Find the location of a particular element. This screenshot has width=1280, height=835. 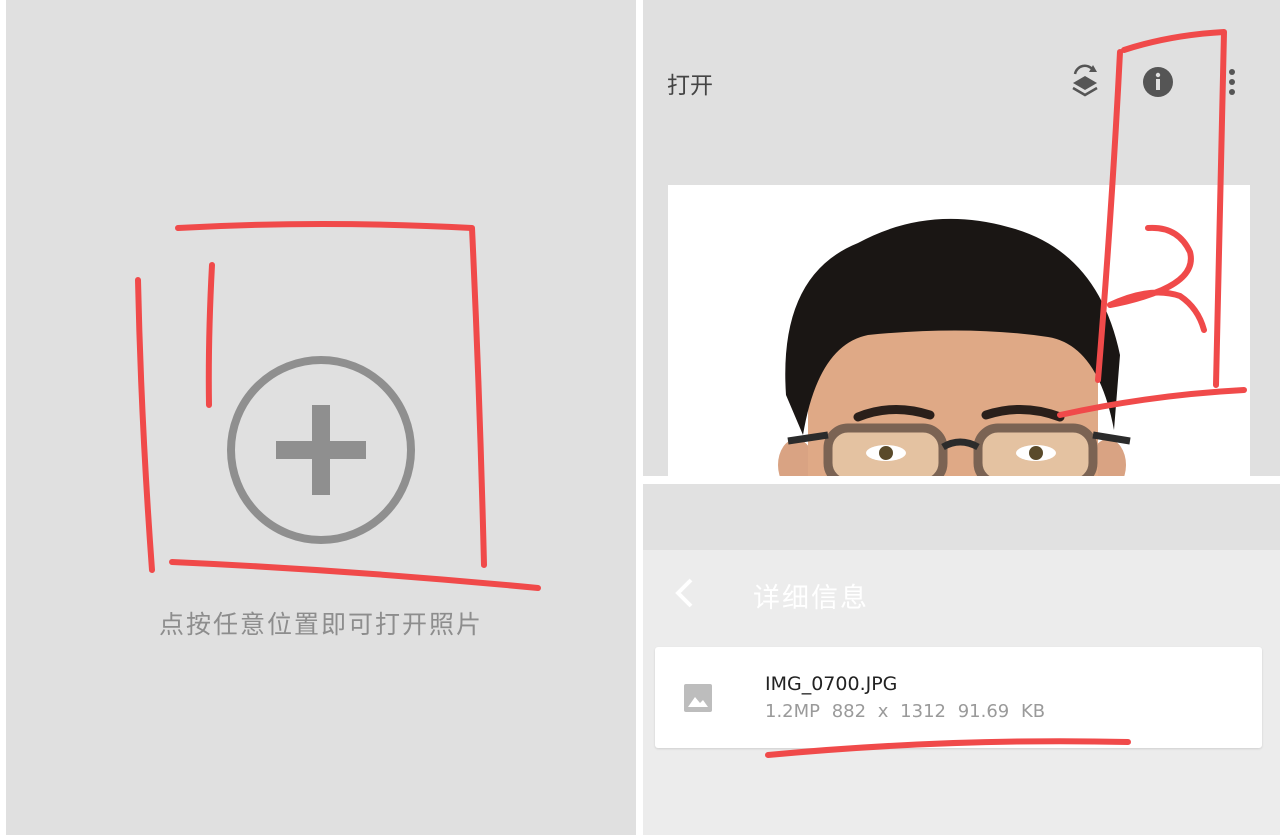

top-bar: 打开 is located at coordinates (961, 82).